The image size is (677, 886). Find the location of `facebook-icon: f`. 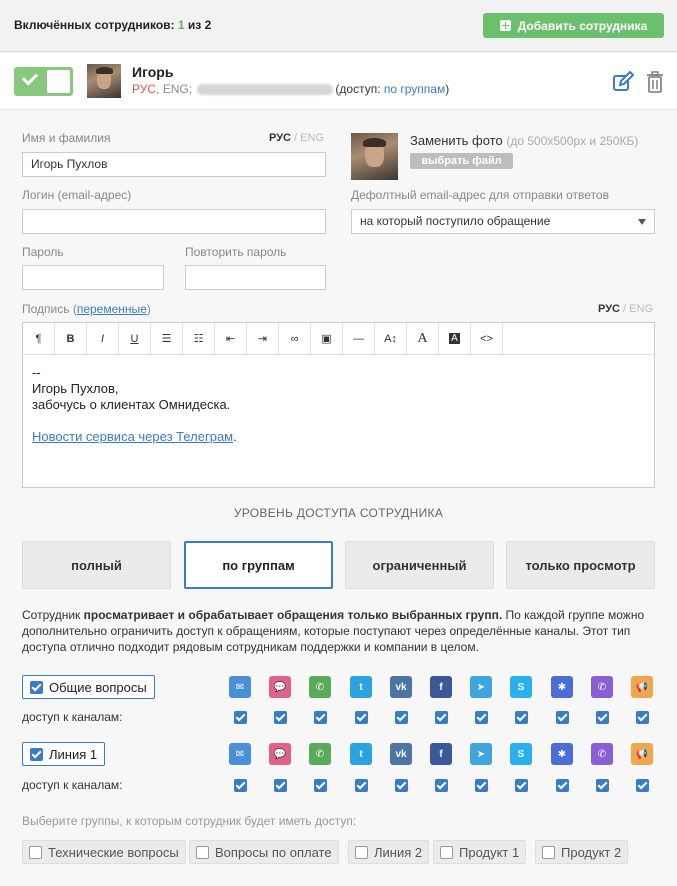

facebook-icon: f is located at coordinates (441, 687).